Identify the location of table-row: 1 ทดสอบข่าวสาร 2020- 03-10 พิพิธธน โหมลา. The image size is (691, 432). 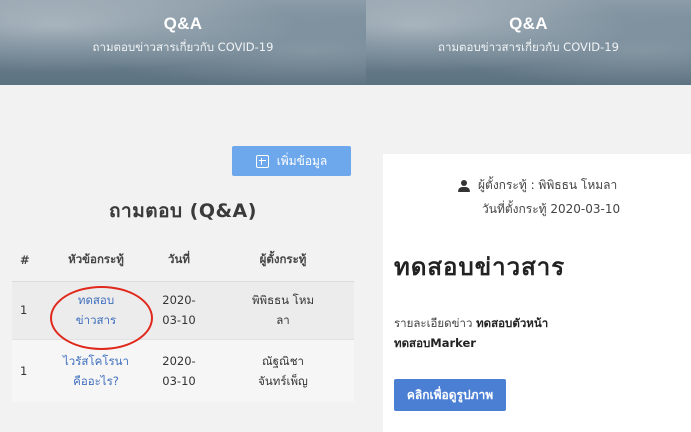
(183, 309).